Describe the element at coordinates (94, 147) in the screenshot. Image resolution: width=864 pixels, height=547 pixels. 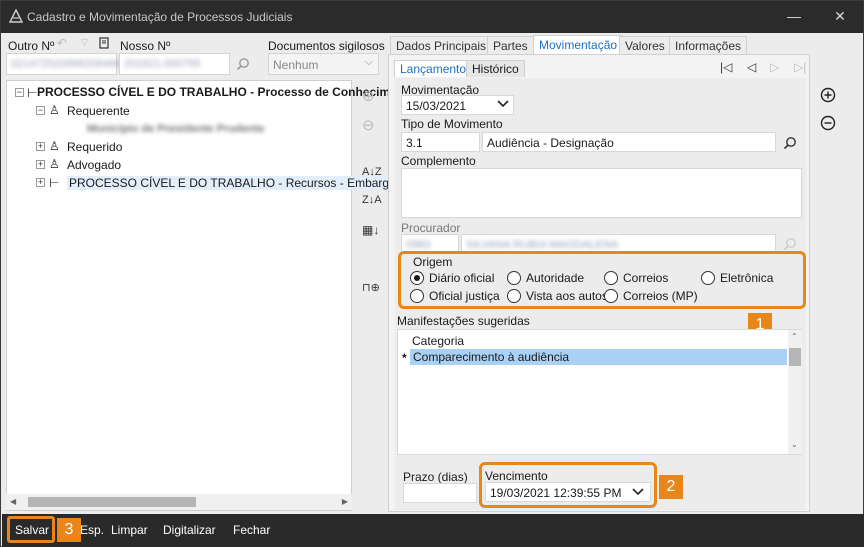
I see `tree-item-requerido: Requerido` at that location.